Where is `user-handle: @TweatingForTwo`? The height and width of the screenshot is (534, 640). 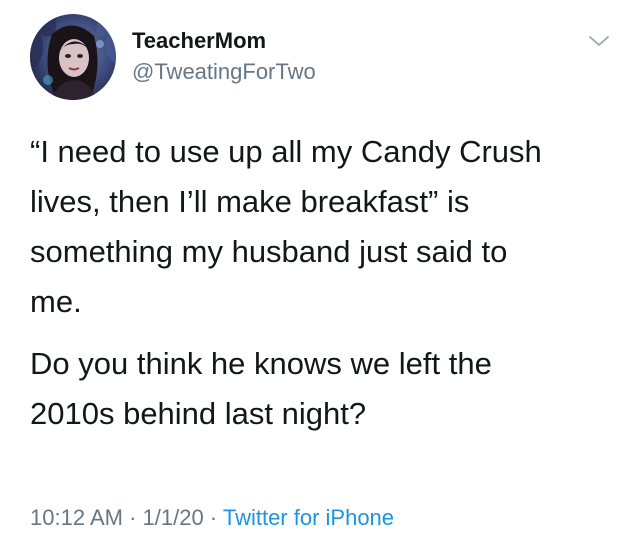 user-handle: @TweatingForTwo is located at coordinates (224, 72).